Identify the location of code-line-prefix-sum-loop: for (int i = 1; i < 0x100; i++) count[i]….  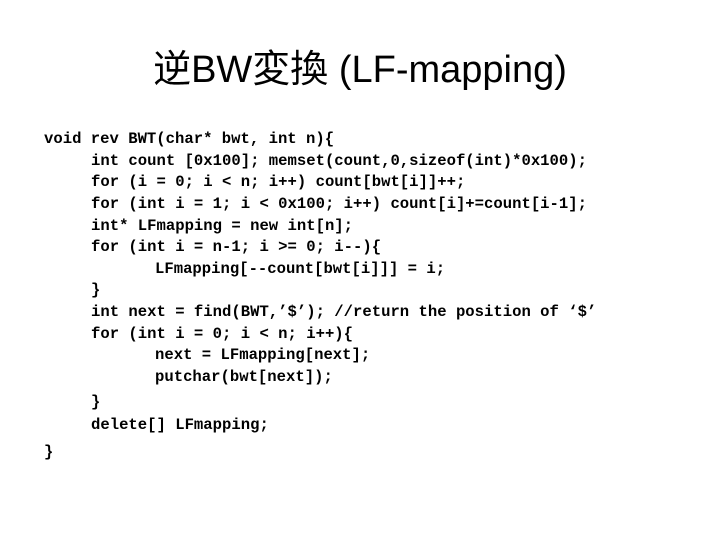
(339, 204).